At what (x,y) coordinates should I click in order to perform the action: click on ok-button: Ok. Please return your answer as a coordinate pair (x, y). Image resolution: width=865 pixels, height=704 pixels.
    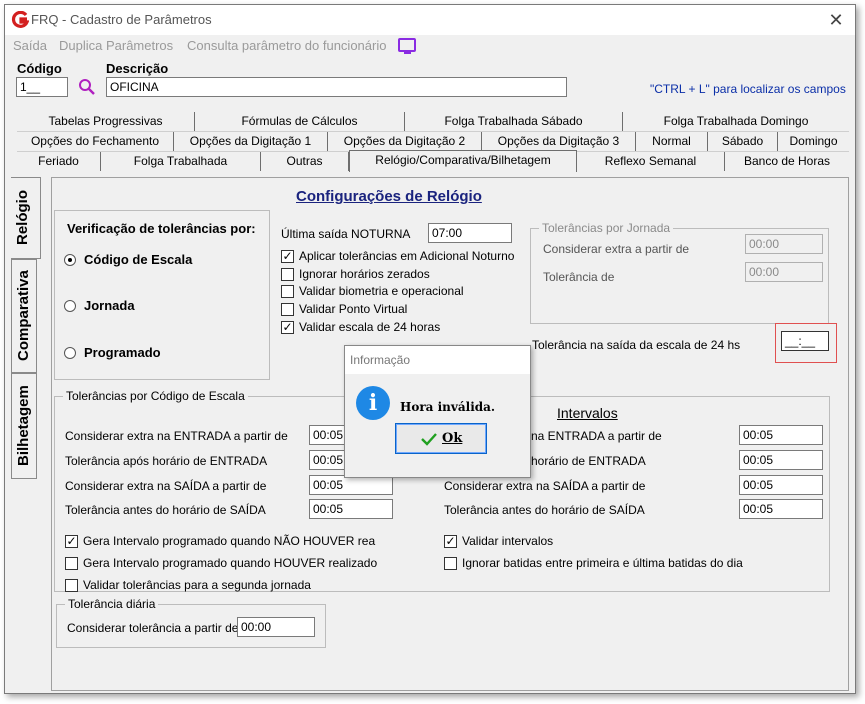
    Looking at the image, I should click on (441, 438).